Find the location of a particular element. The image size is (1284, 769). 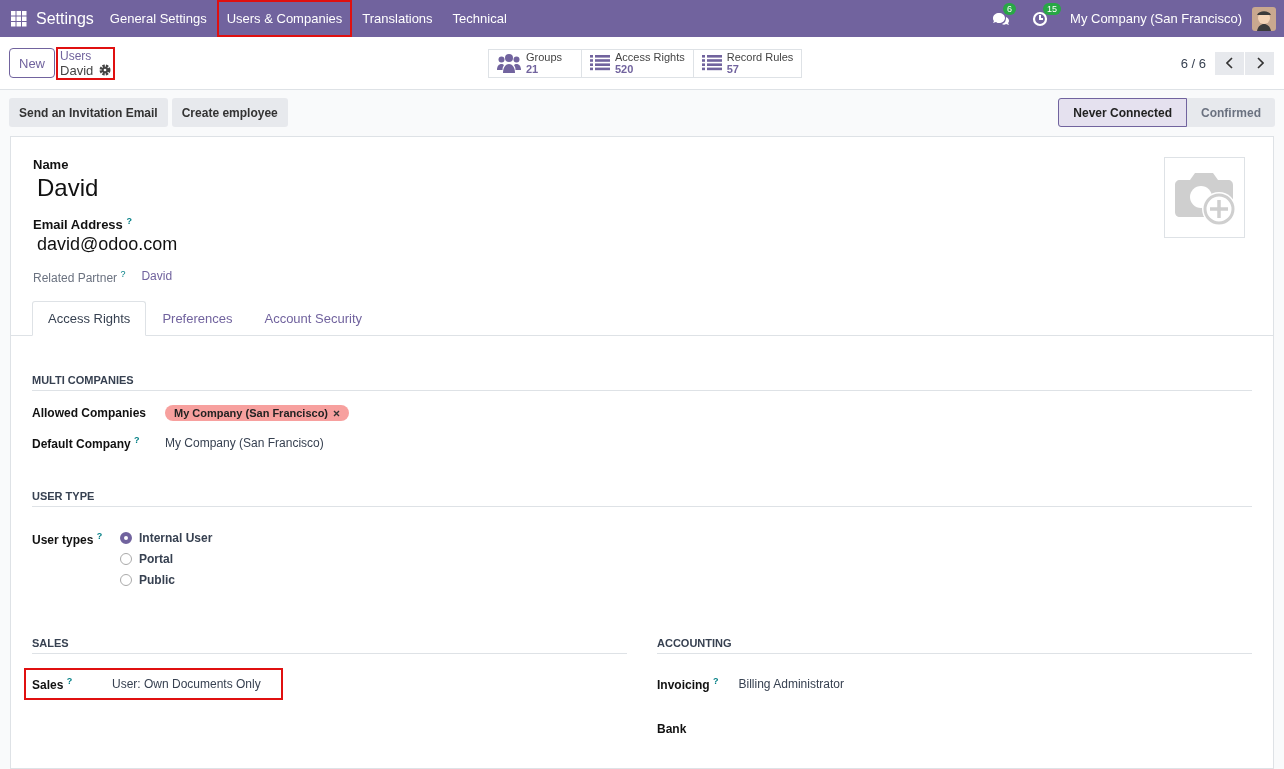

status-stage: Confirmed is located at coordinates (1231, 112).